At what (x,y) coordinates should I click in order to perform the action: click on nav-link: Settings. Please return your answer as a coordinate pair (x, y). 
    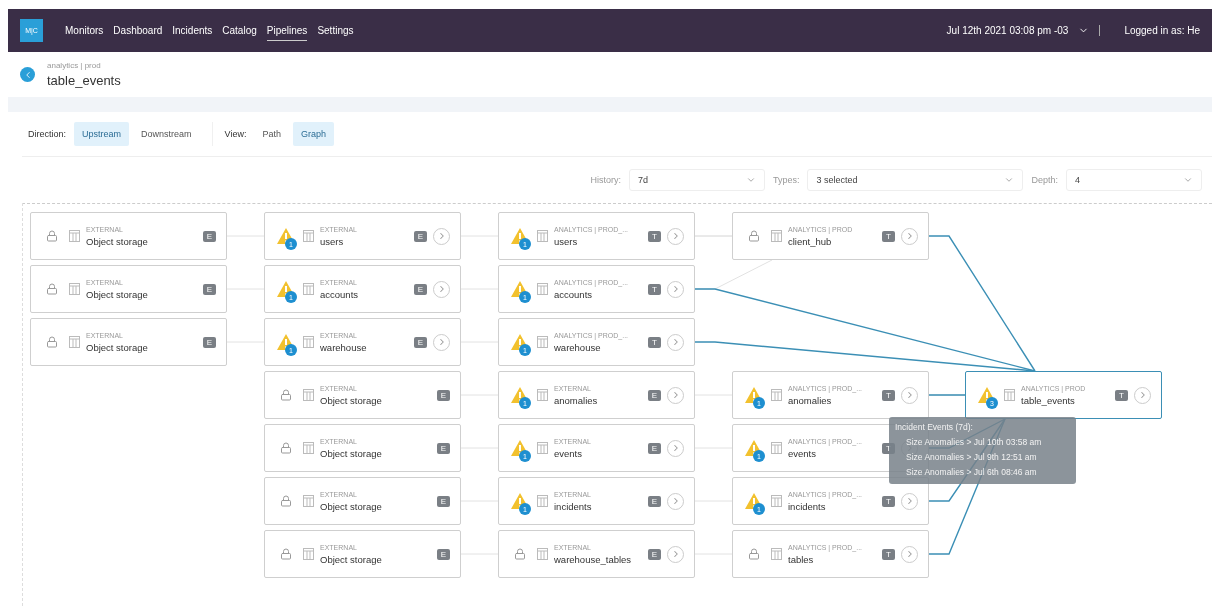
    Looking at the image, I should click on (335, 30).